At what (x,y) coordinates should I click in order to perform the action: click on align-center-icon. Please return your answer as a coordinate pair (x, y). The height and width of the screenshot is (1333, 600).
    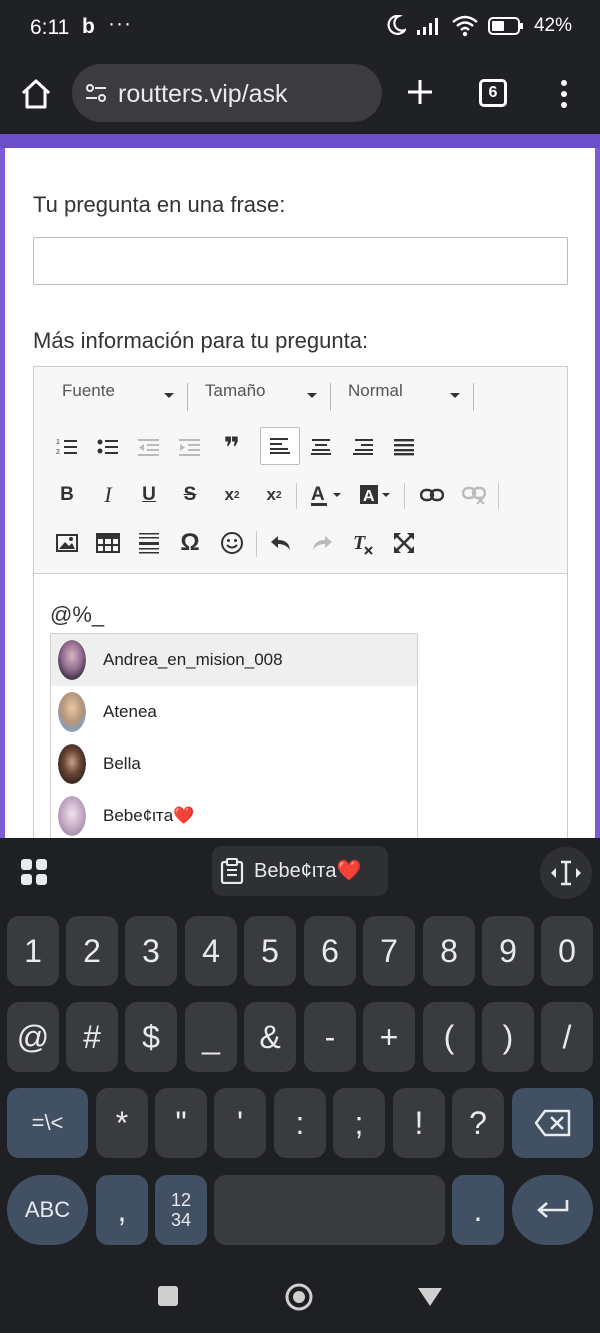
    Looking at the image, I should click on (321, 447).